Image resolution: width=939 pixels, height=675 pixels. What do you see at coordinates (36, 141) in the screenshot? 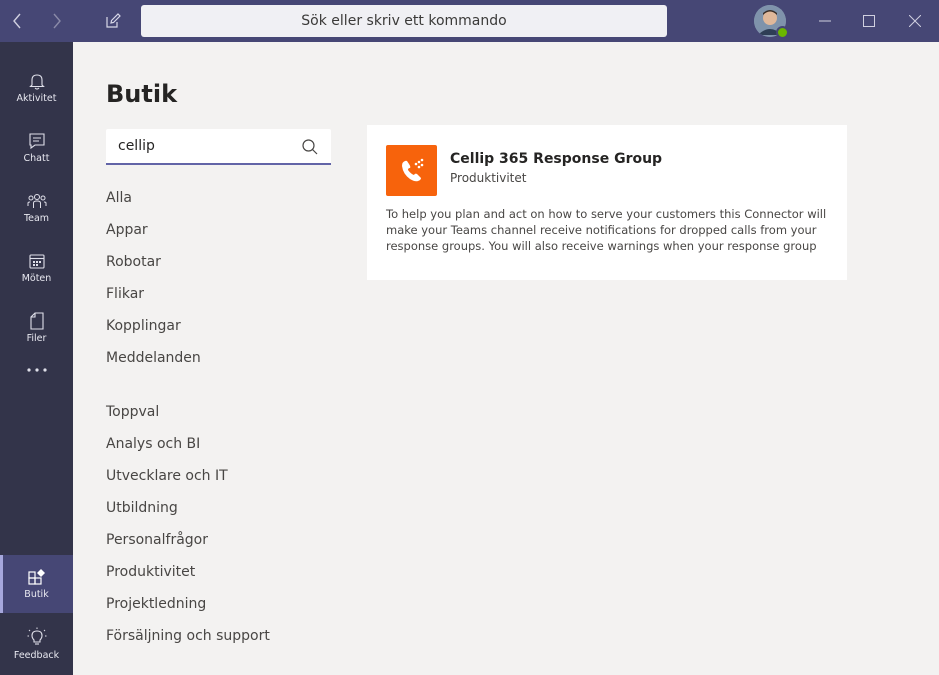
I see `chat-icon` at bounding box center [36, 141].